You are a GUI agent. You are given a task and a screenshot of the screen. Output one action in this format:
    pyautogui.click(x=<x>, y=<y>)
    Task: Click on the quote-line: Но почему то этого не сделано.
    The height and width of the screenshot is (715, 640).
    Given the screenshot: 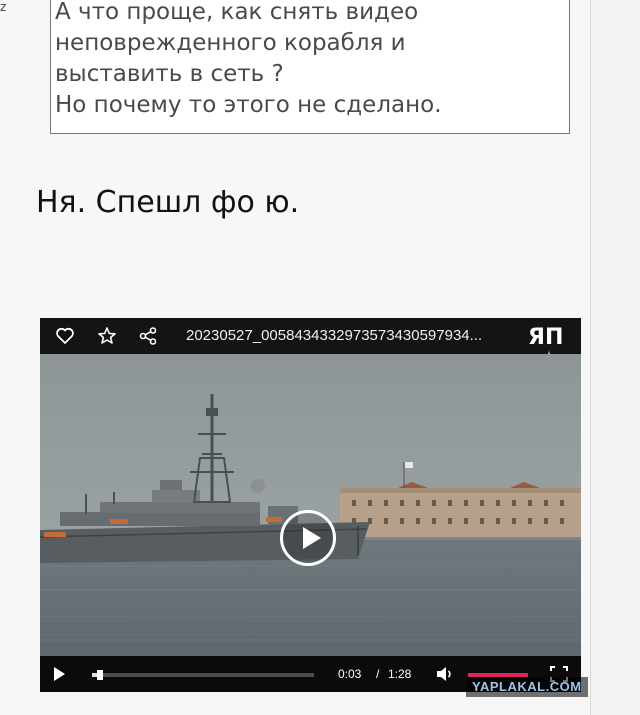 What is the action you would take?
    pyautogui.click(x=248, y=105)
    